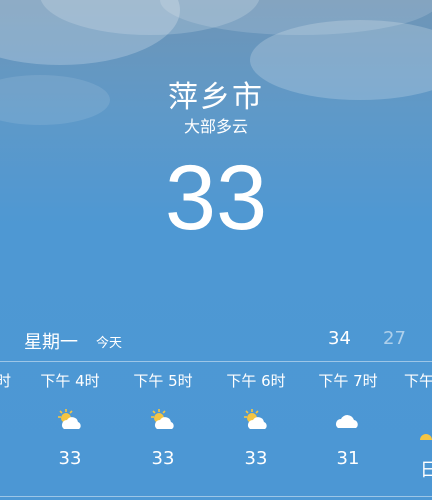 Image resolution: width=432 pixels, height=500 pixels. What do you see at coordinates (426, 470) in the screenshot?
I see `hourly-partial-right-temp: 日` at bounding box center [426, 470].